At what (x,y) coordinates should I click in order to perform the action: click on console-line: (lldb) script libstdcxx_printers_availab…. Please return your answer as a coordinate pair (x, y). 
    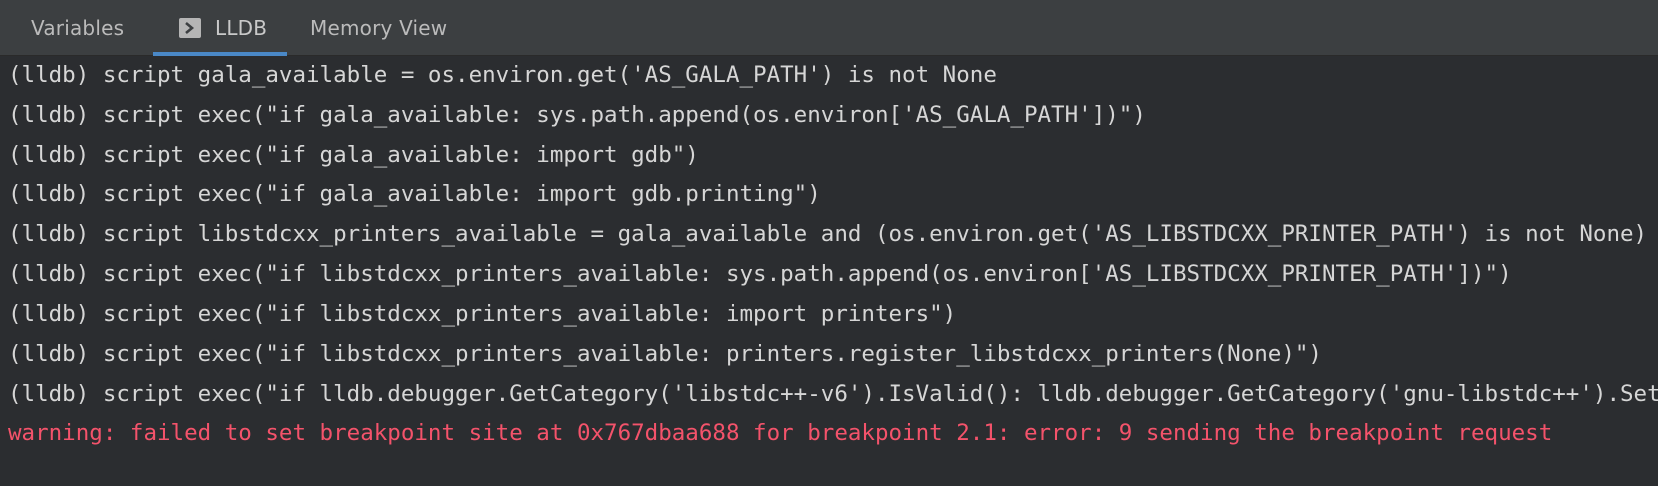
    Looking at the image, I should click on (828, 234).